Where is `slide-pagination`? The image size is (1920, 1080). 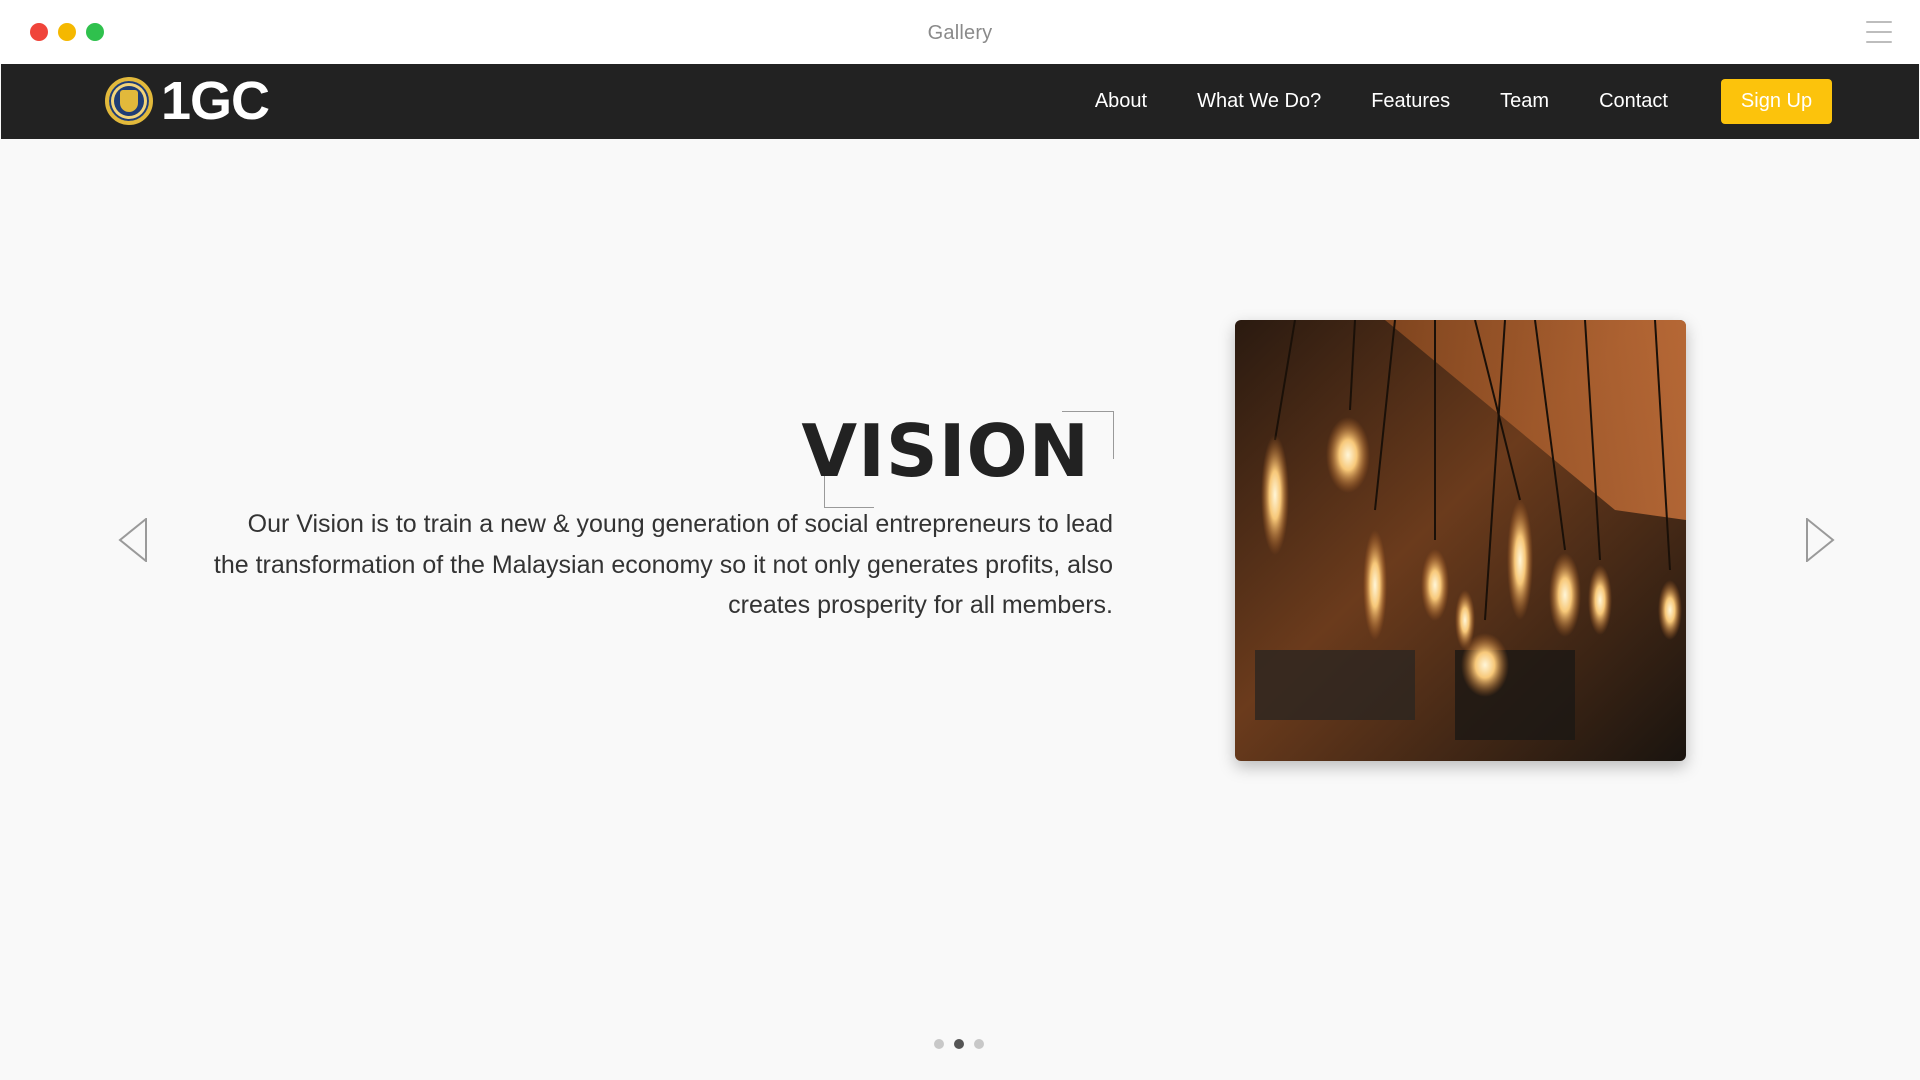 slide-pagination is located at coordinates (959, 1044).